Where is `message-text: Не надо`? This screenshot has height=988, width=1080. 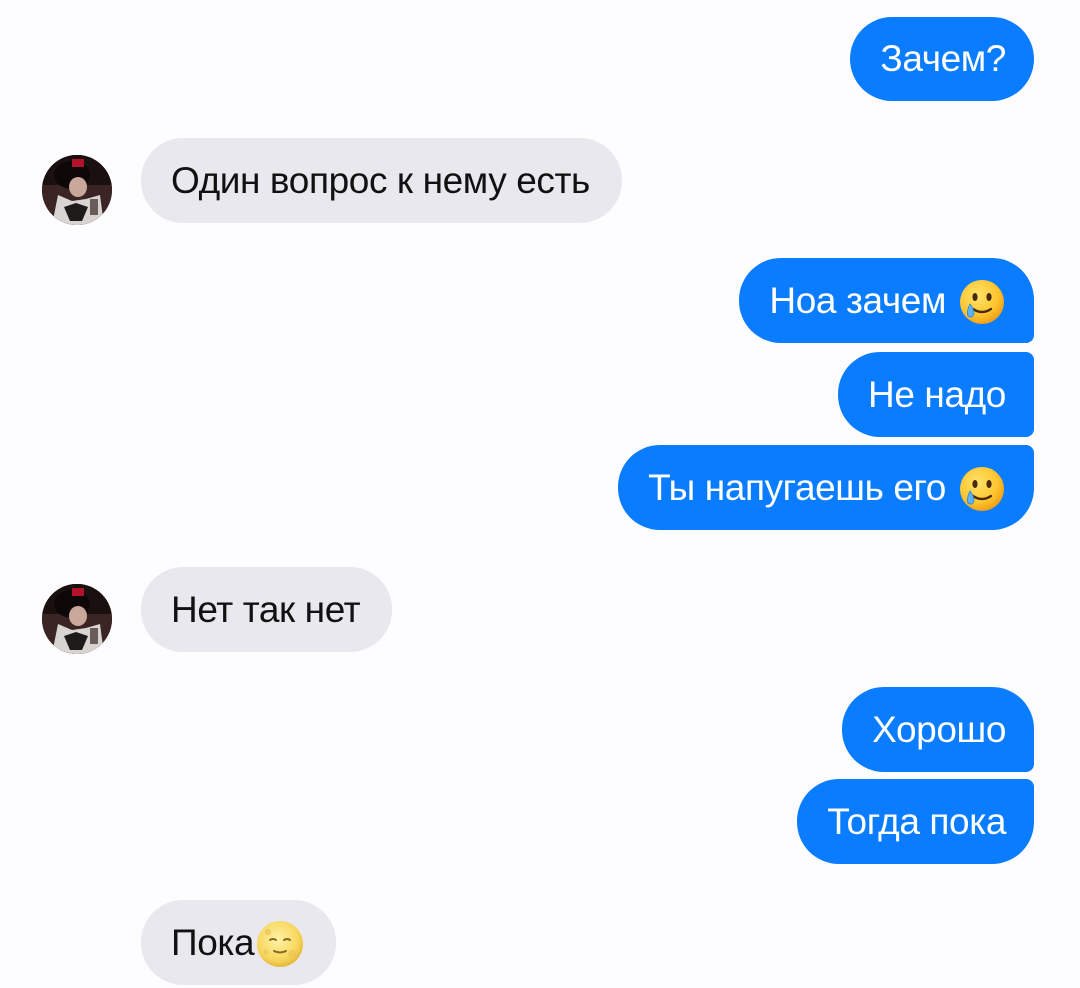 message-text: Не надо is located at coordinates (937, 394).